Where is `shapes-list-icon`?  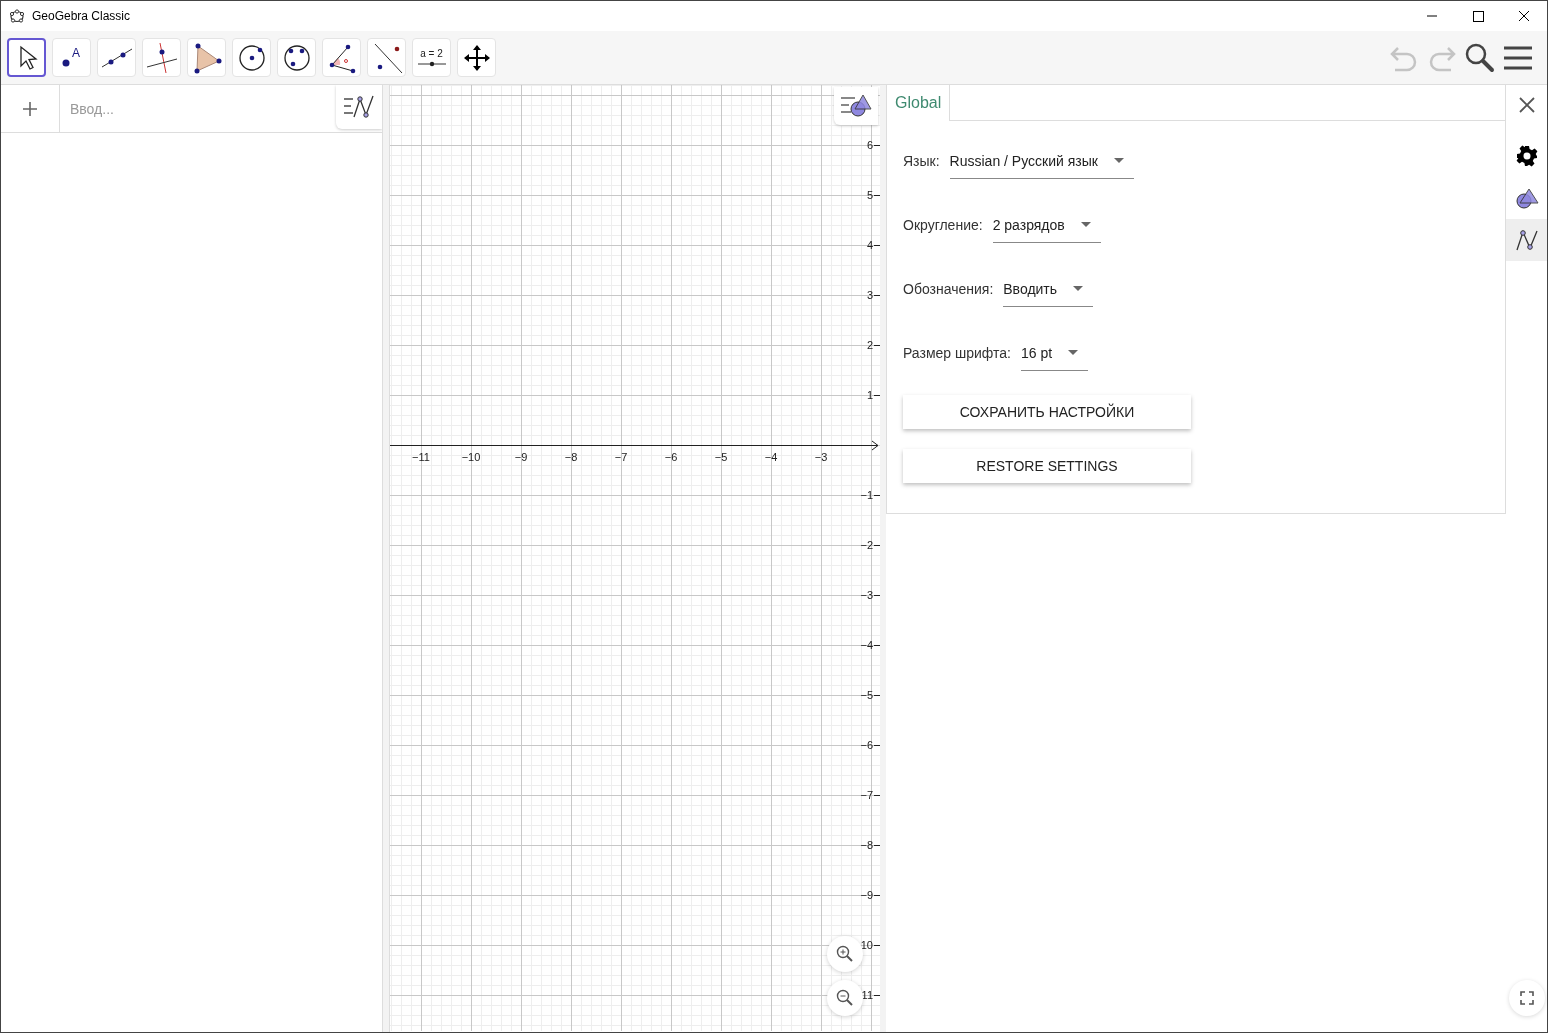 shapes-list-icon is located at coordinates (856, 106).